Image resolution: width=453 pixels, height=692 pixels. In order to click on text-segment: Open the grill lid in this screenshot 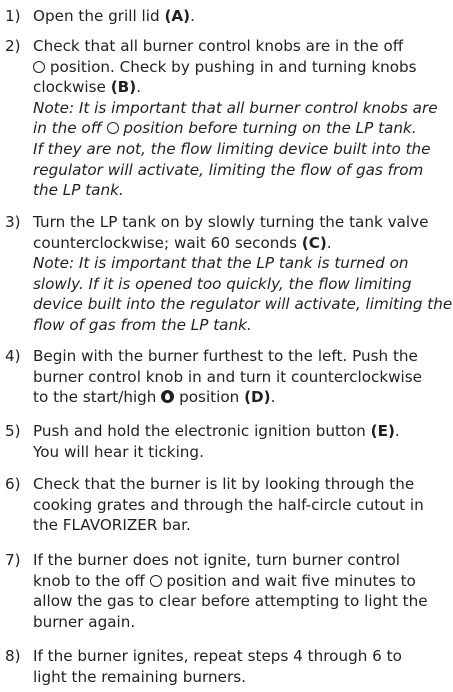, I will do `click(99, 16)`.